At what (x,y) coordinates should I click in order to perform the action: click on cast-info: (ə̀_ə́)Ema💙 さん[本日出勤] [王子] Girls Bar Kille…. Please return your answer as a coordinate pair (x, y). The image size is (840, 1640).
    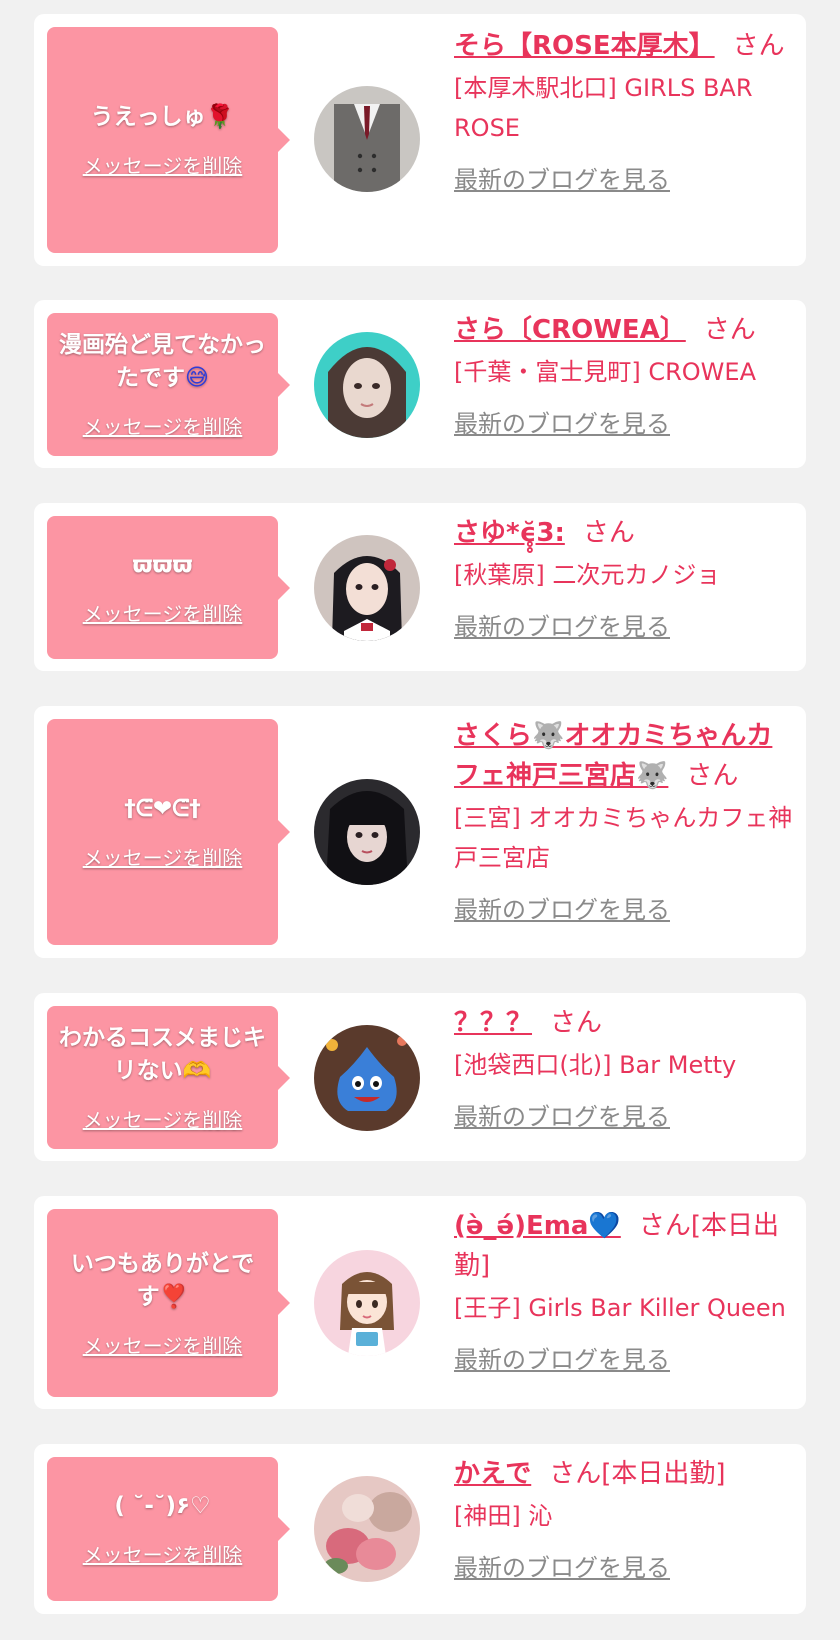
    Looking at the image, I should click on (624, 1290).